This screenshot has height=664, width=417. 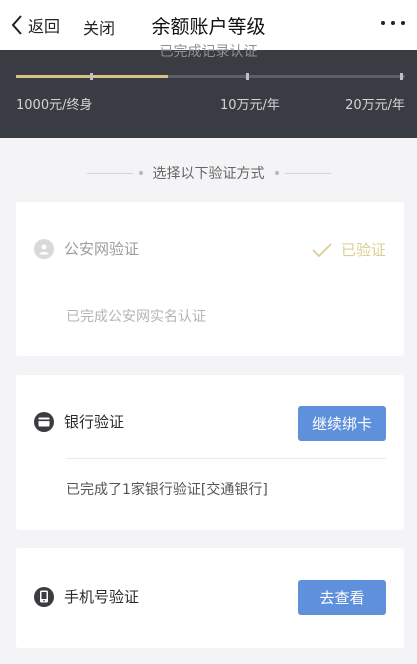 I want to click on level-label-3: 20万元/年, so click(x=375, y=105).